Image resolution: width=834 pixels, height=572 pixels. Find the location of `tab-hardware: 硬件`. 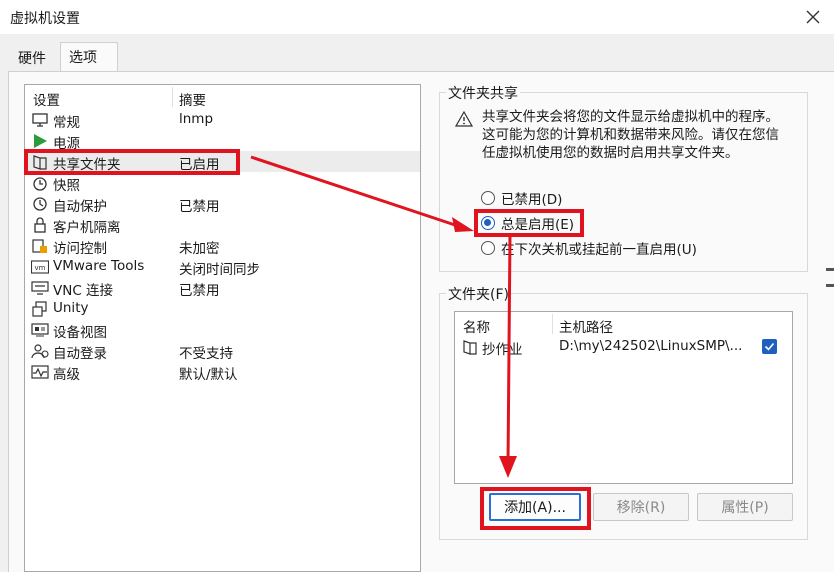

tab-hardware: 硬件 is located at coordinates (32, 58).